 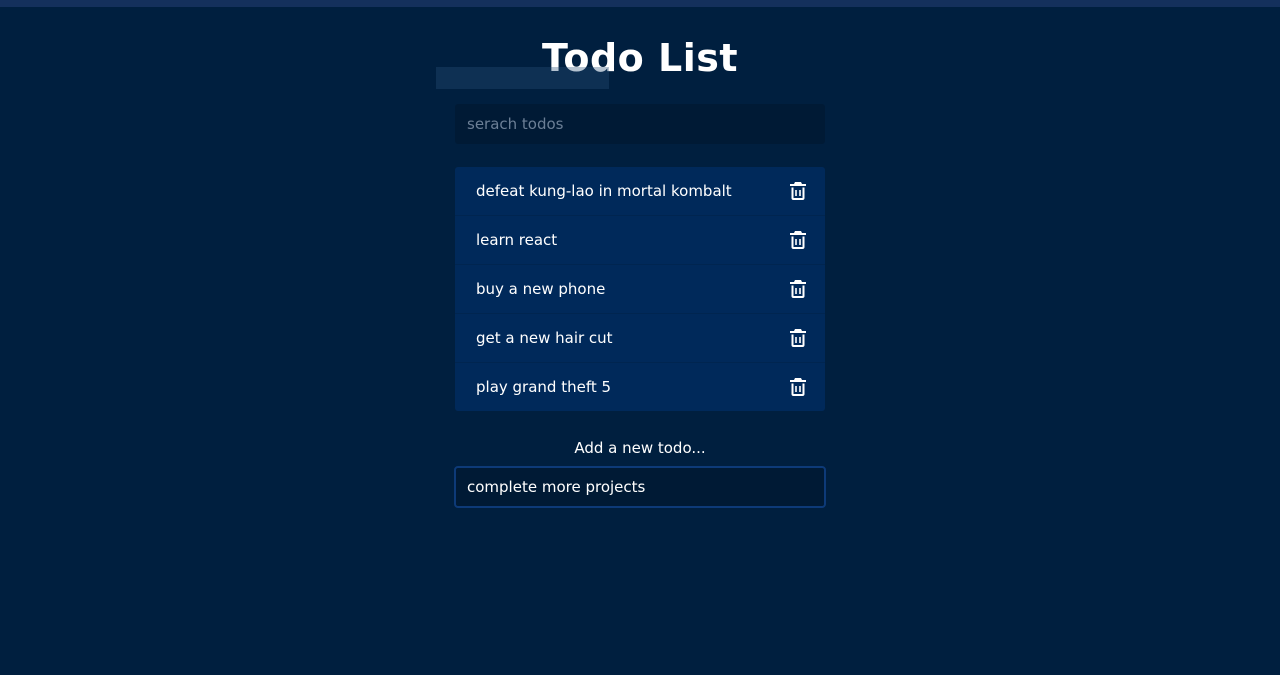 I want to click on todo-item: learn react, so click(x=640, y=240).